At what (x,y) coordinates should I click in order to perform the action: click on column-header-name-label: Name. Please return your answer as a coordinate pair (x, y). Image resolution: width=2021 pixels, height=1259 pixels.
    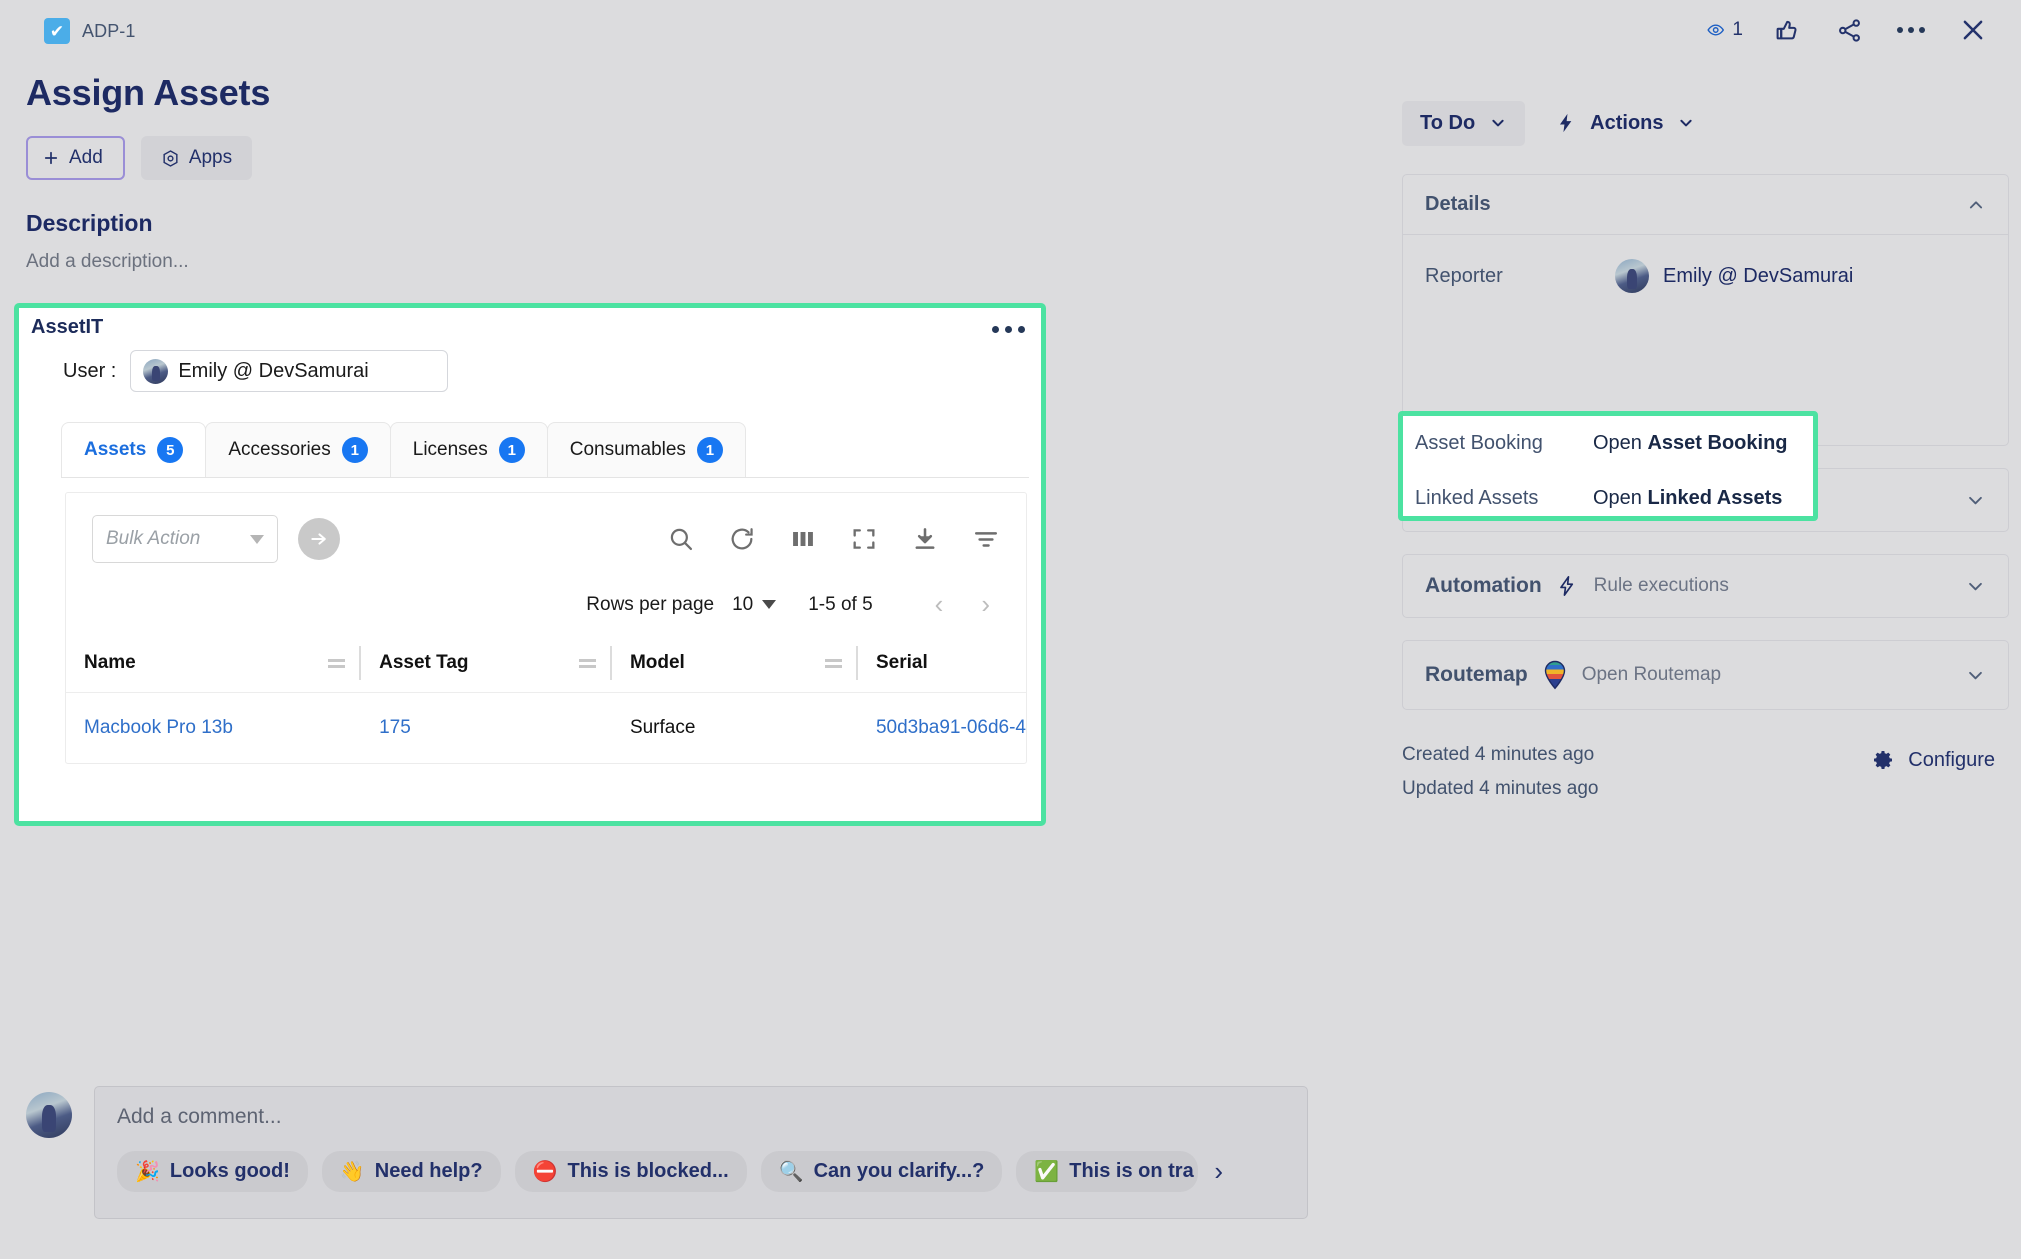
    Looking at the image, I should click on (110, 662).